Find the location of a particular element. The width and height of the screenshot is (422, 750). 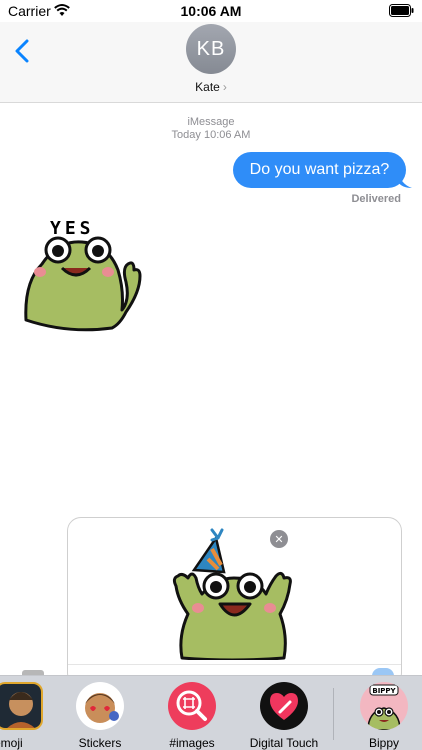

bippy-icon-text: BIPPY is located at coordinates (384, 691).